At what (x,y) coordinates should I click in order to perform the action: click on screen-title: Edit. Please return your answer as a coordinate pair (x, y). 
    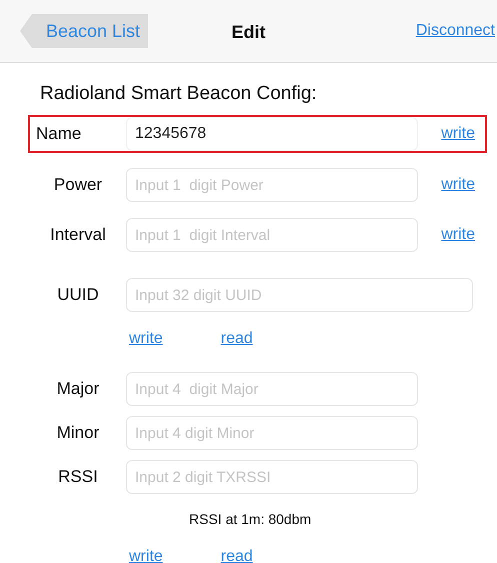
    Looking at the image, I should click on (249, 32).